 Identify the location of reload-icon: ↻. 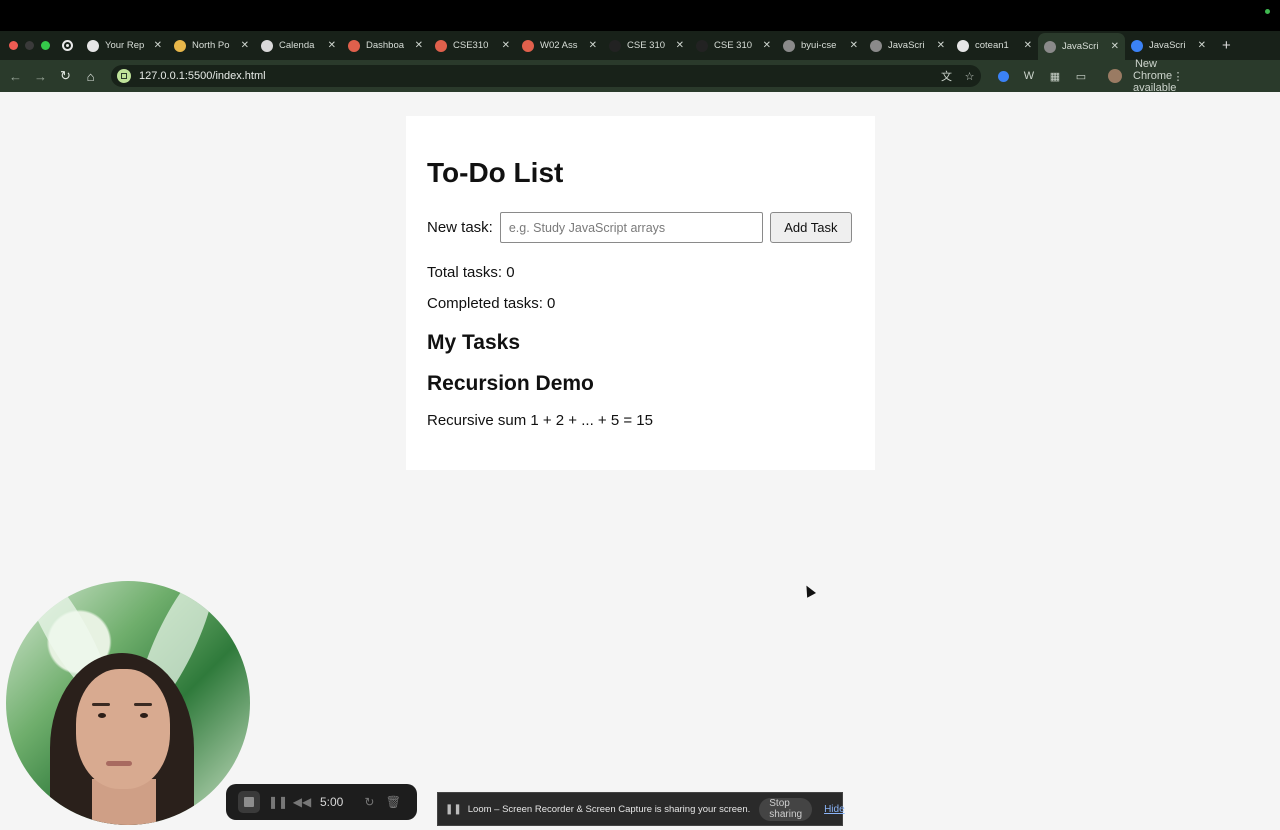
(65, 76).